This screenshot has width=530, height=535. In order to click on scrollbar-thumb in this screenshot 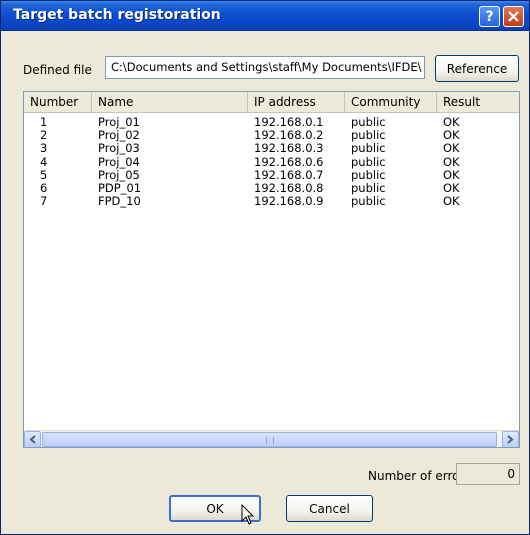, I will do `click(269, 439)`.